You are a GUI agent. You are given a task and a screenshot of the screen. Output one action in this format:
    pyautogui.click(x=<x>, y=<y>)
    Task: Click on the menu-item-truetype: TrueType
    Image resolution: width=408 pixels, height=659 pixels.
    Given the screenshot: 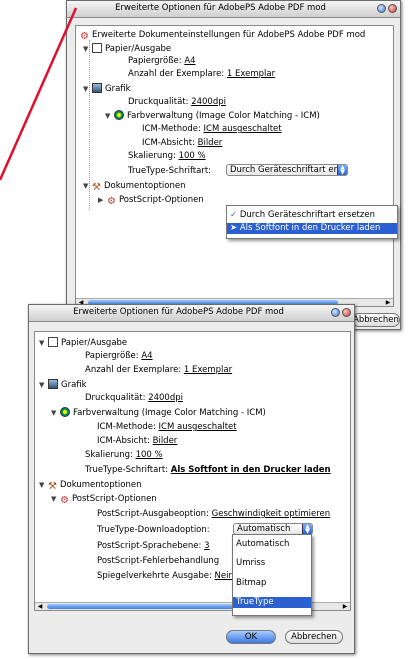 What is the action you would take?
    pyautogui.click(x=272, y=602)
    